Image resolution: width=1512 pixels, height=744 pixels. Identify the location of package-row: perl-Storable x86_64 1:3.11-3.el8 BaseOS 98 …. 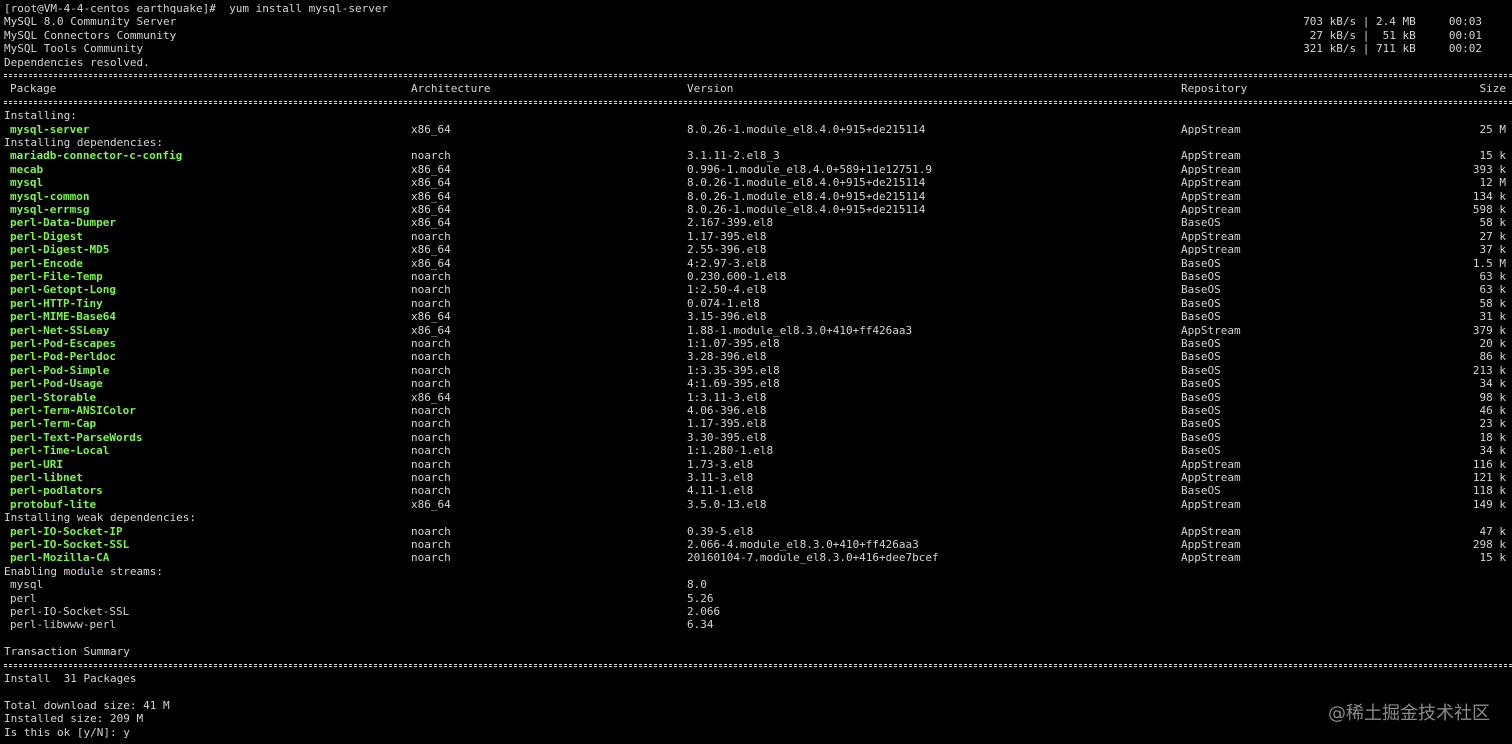
(756, 397).